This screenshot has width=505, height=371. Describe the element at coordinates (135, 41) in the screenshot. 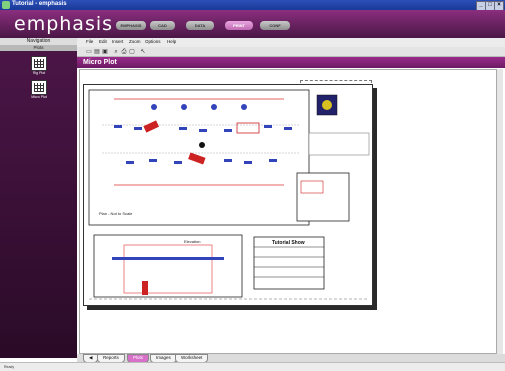

I see `menu-zoom: Zoom` at that location.